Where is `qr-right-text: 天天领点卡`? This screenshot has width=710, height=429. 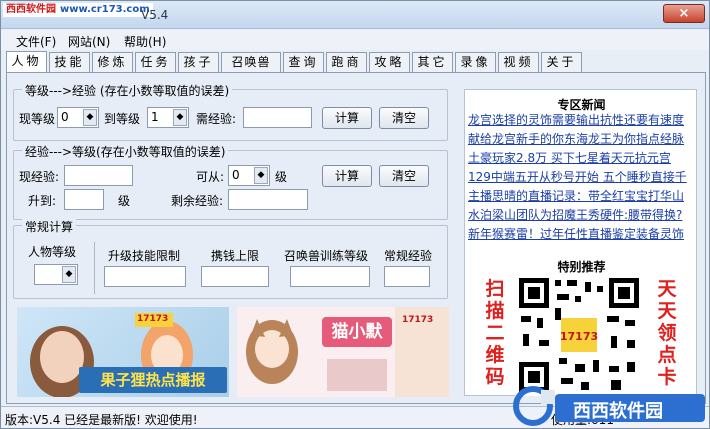
qr-right-text: 天天领点卡 is located at coordinates (667, 333).